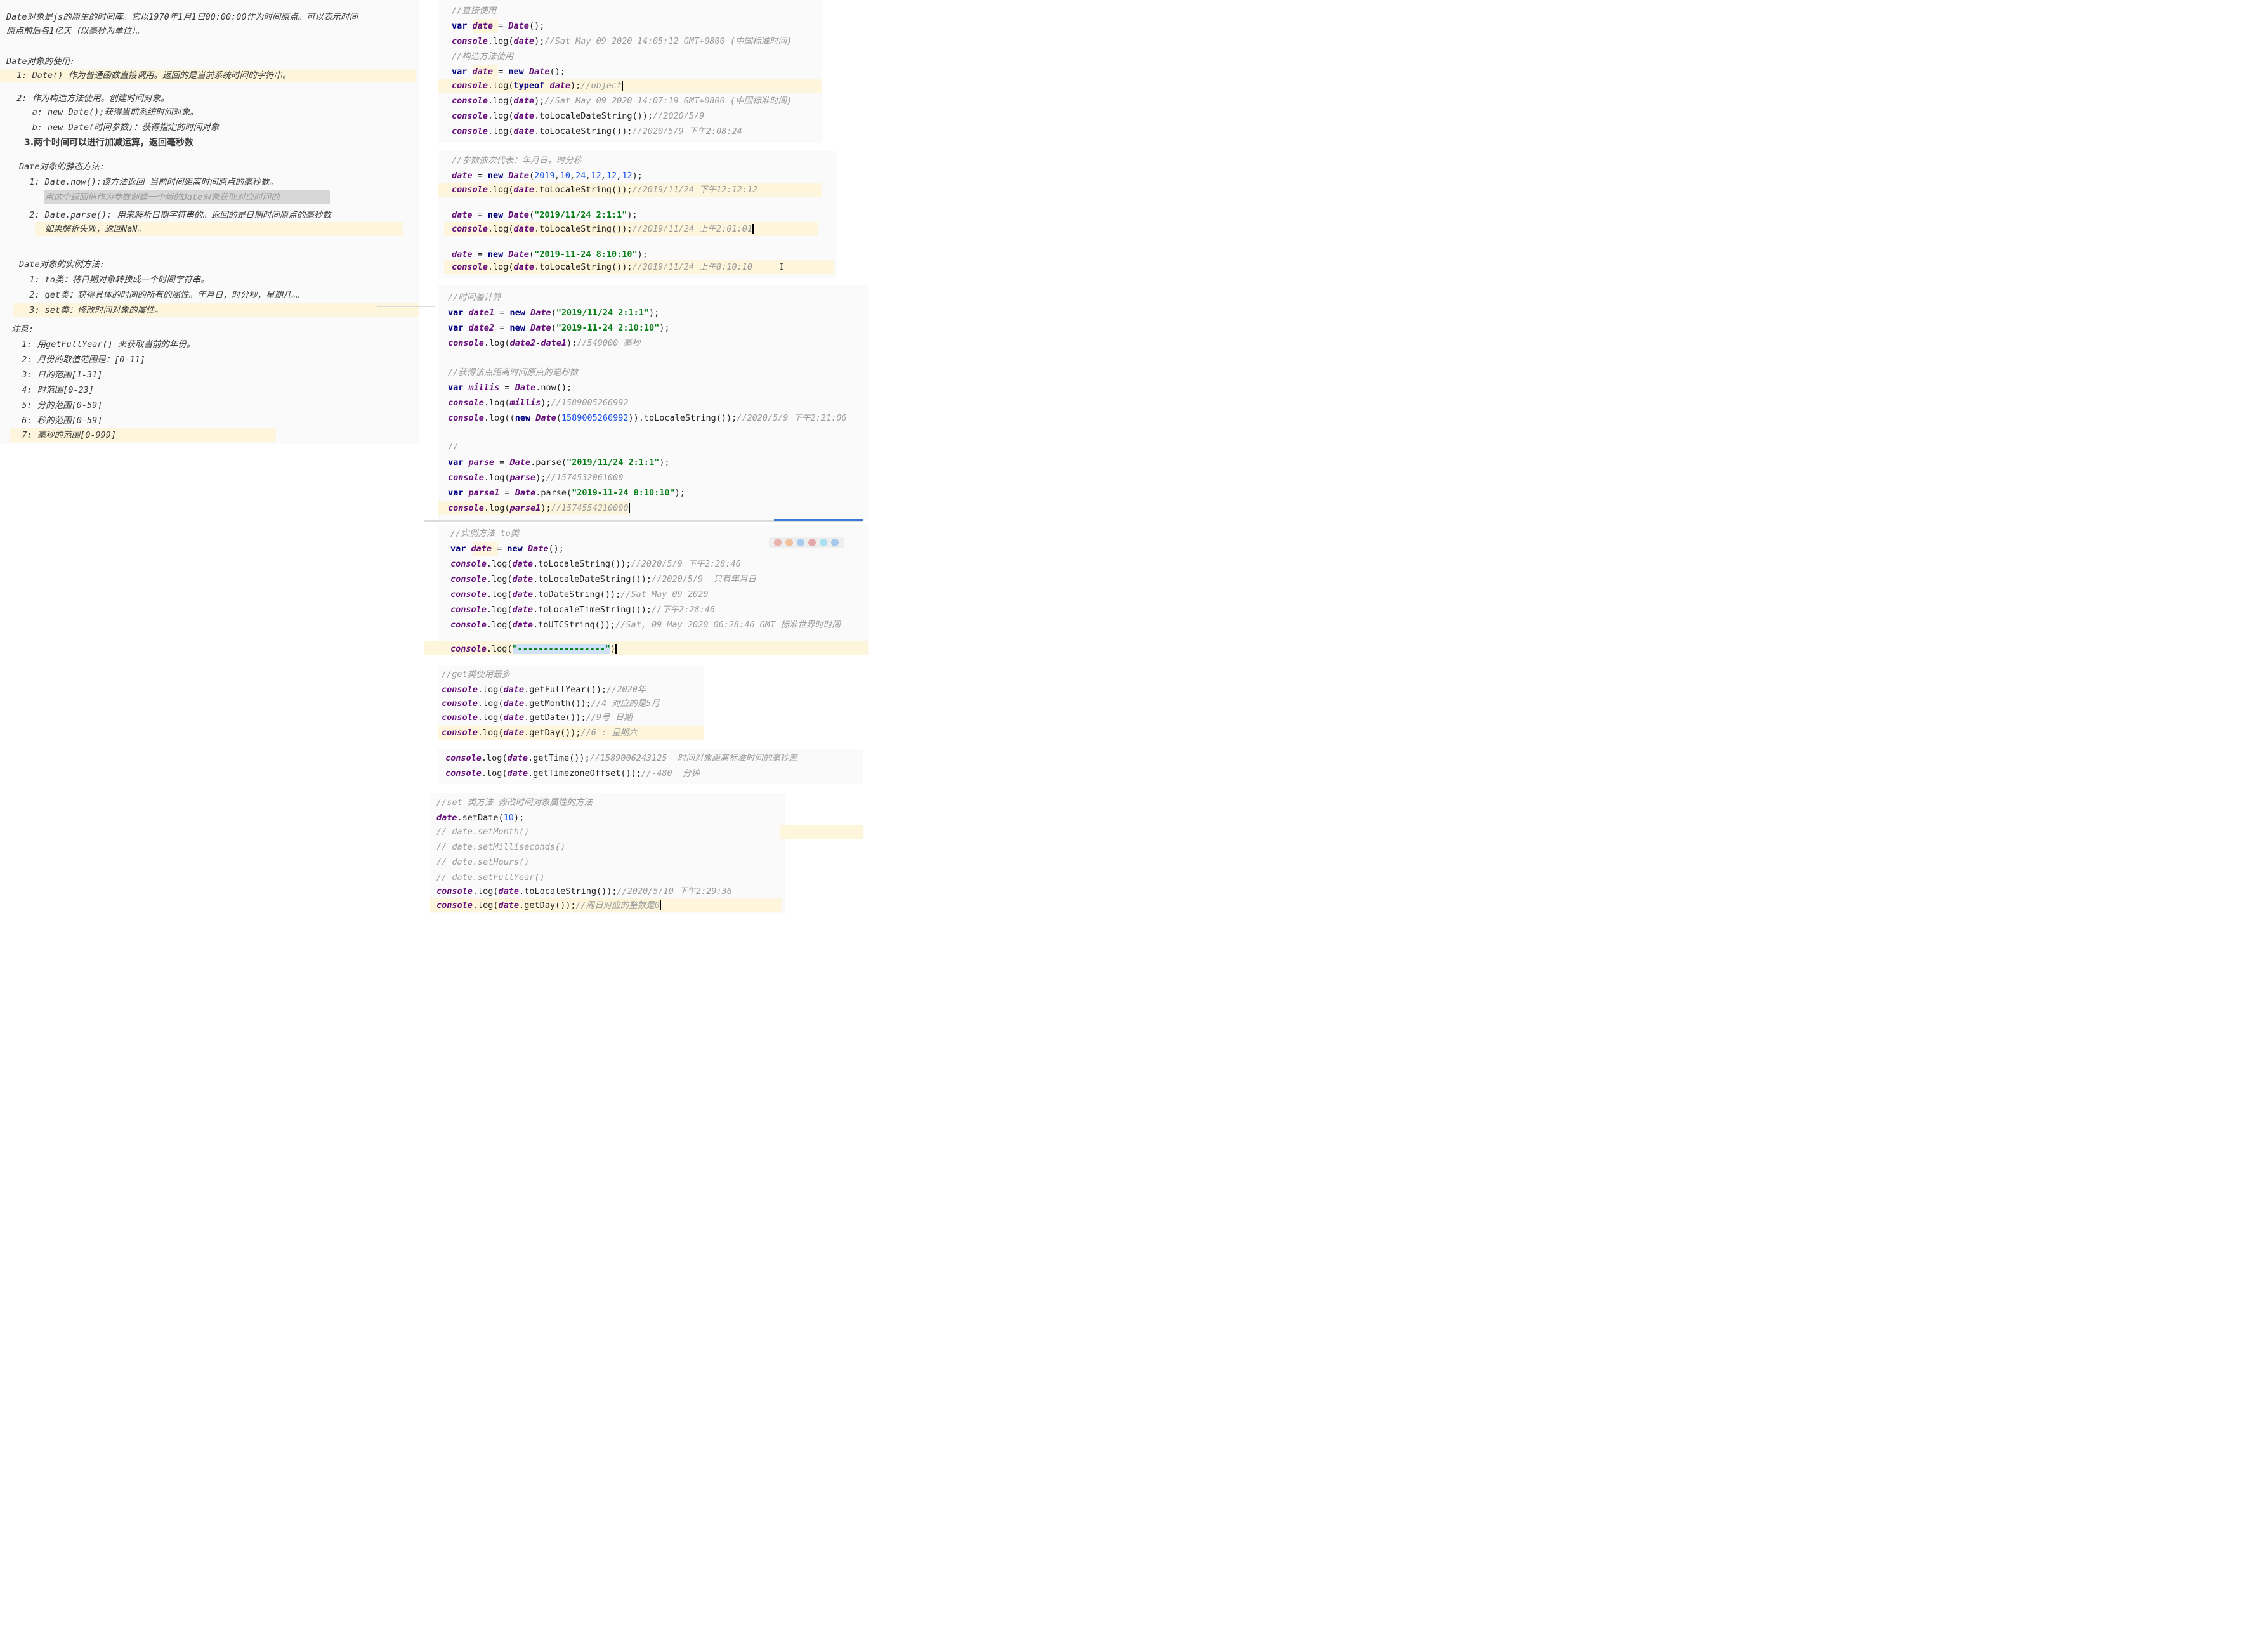 The height and width of the screenshot is (1640, 2268). Describe the element at coordinates (818, 520) in the screenshot. I see `scroll-indicator` at that location.